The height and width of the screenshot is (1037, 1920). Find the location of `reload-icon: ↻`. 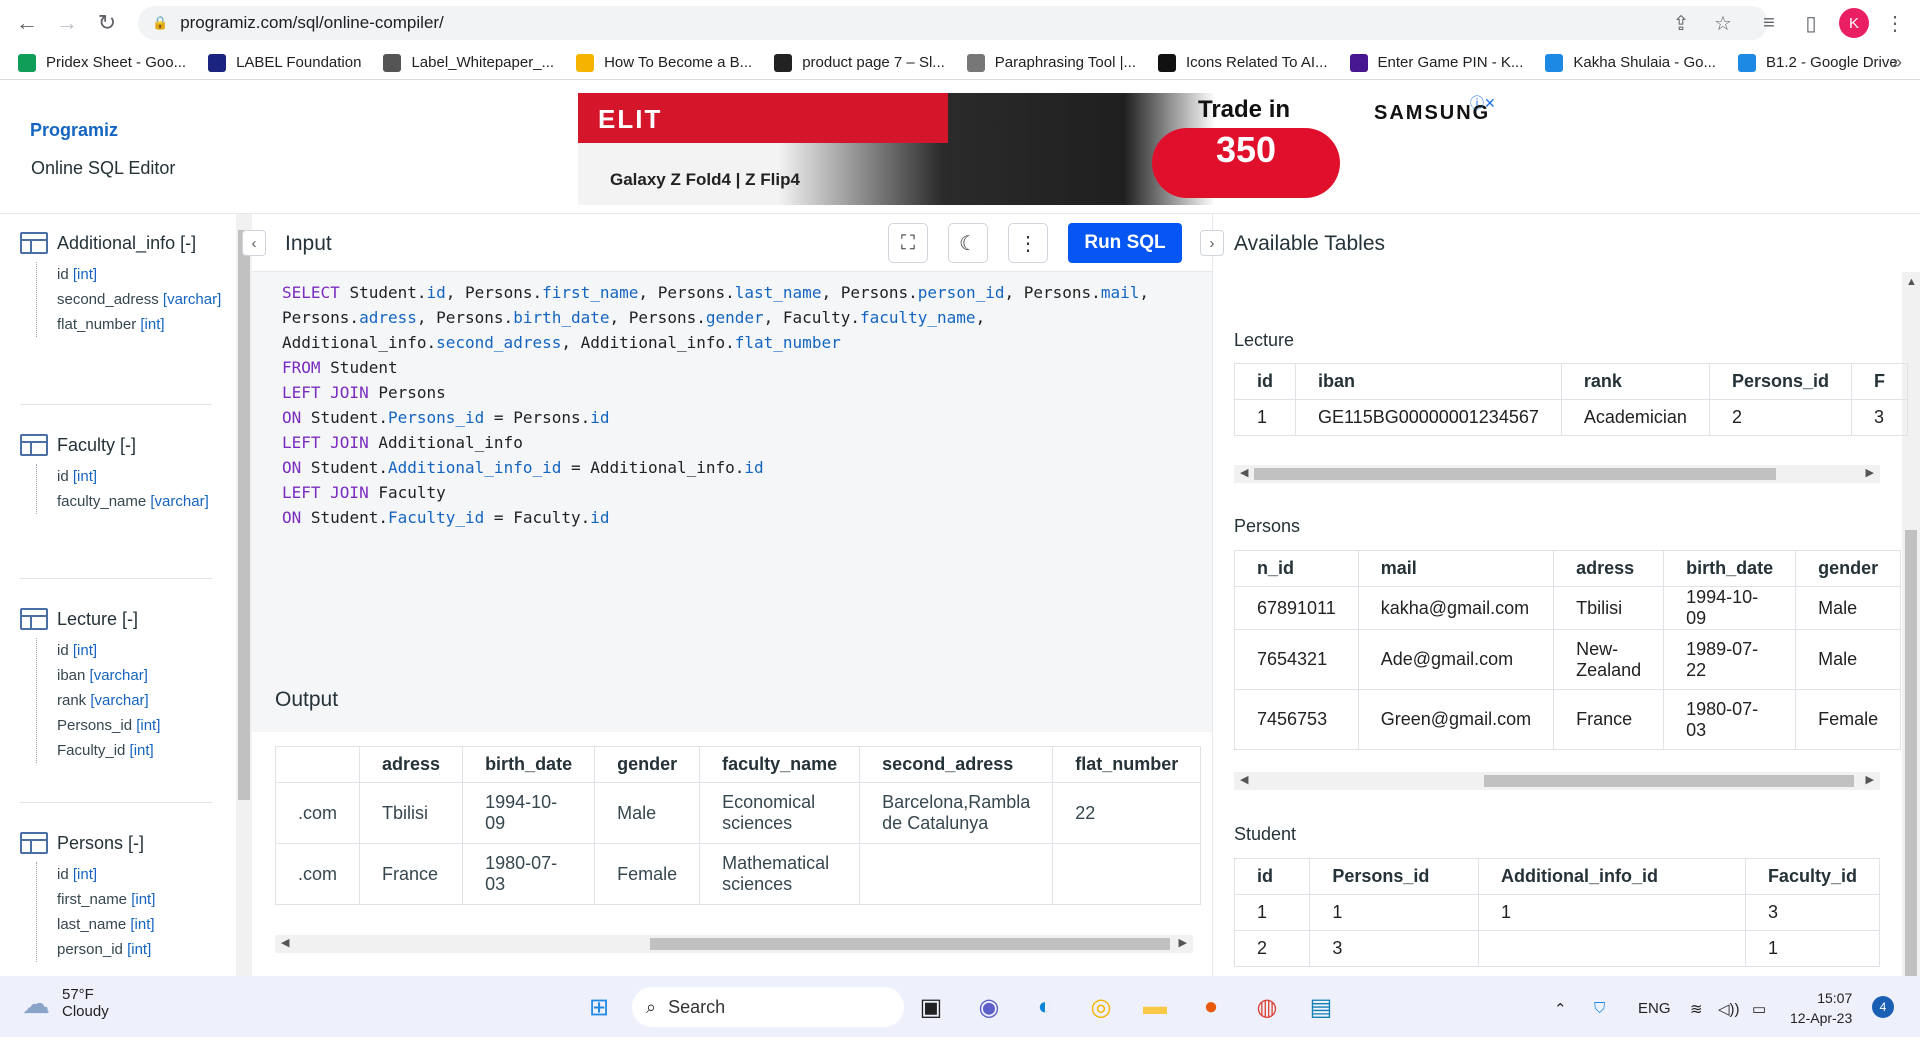

reload-icon: ↻ is located at coordinates (107, 23).